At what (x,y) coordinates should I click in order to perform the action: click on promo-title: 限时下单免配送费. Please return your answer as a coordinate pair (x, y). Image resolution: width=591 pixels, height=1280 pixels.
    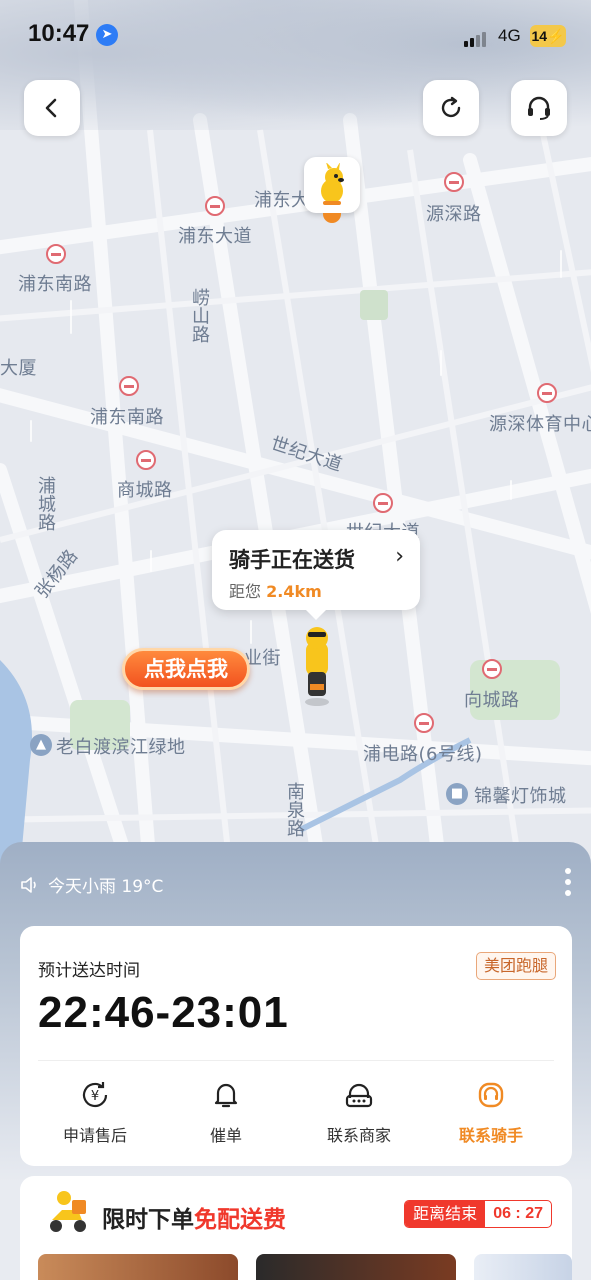
    Looking at the image, I should click on (194, 1217).